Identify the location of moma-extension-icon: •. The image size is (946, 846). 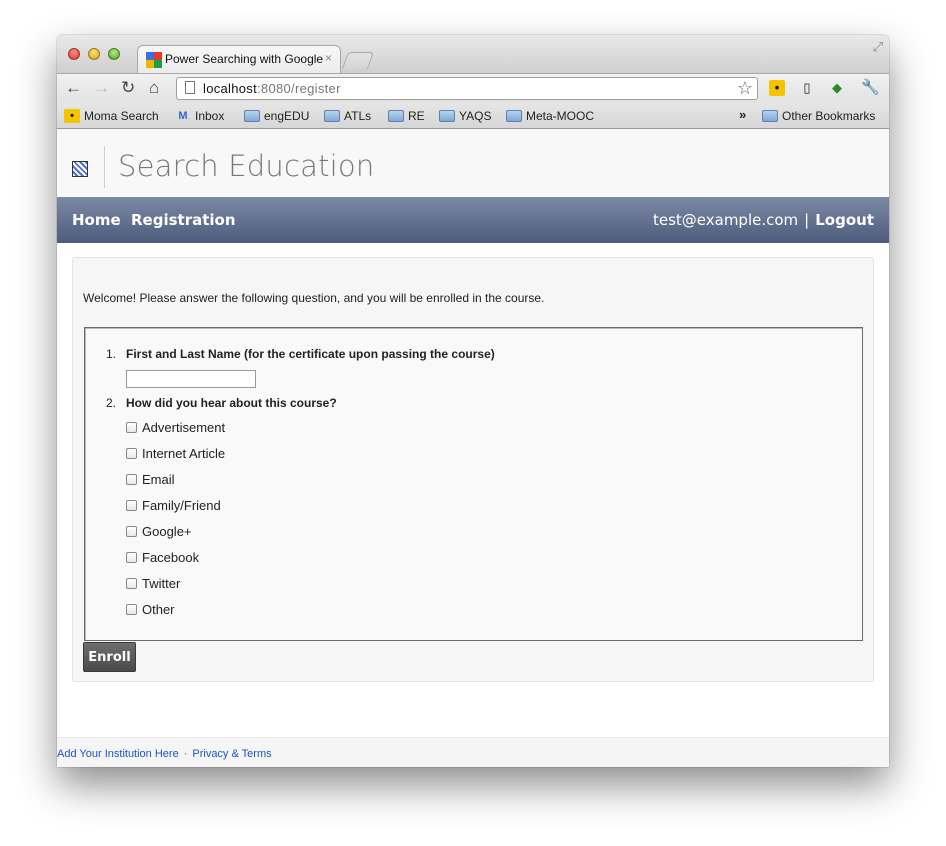
(777, 88).